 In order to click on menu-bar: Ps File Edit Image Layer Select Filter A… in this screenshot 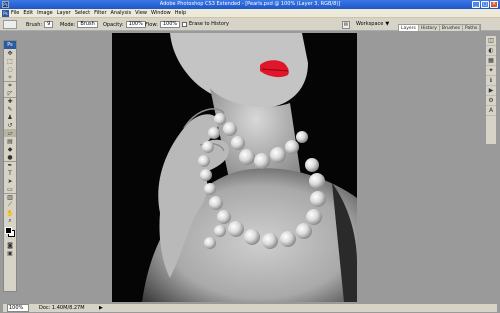, I will do `click(250, 13)`.